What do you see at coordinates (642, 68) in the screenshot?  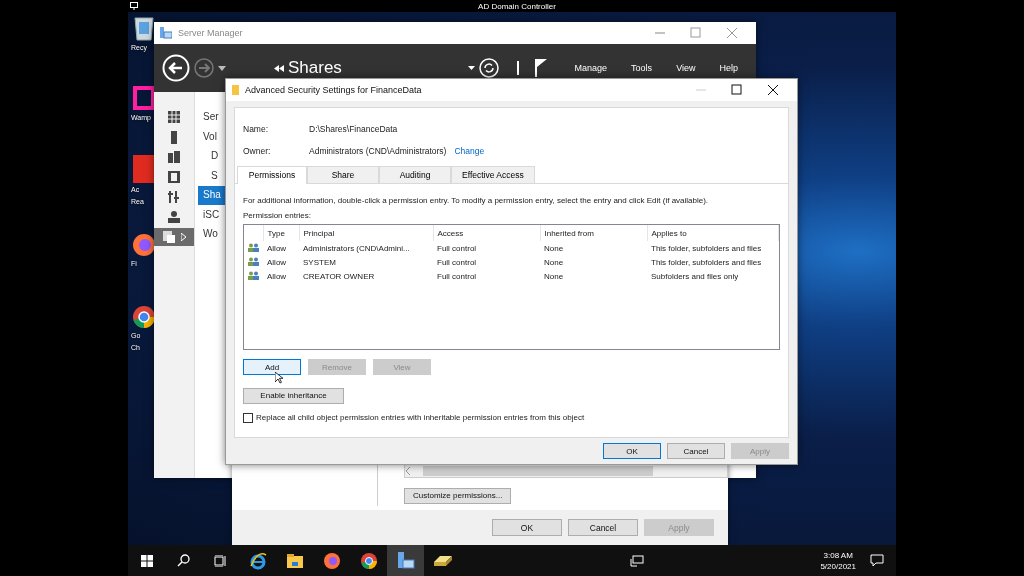 I see `menu-item: Tools` at bounding box center [642, 68].